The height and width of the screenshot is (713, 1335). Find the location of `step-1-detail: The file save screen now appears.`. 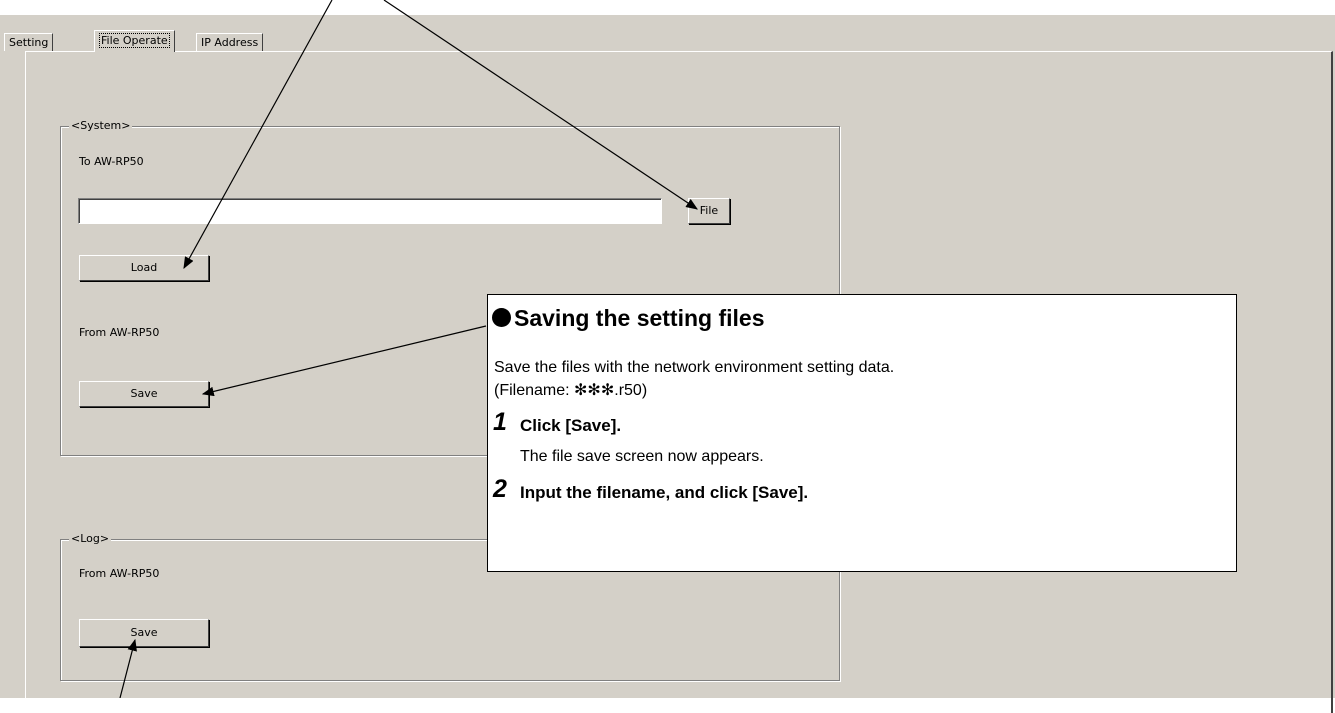

step-1-detail: The file save screen now appears. is located at coordinates (642, 456).